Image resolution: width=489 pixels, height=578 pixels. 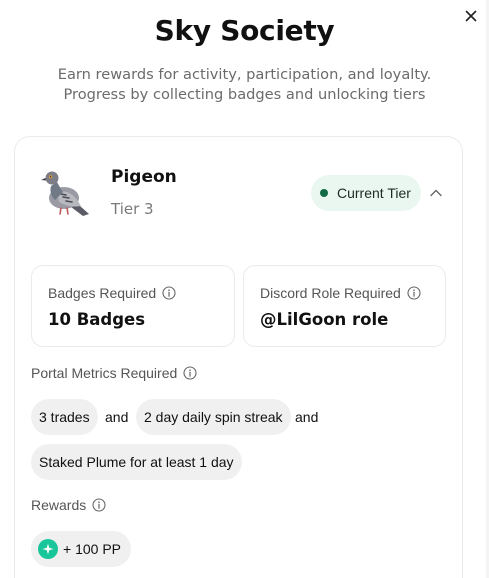 I want to click on status-dot-icon, so click(x=324, y=193).